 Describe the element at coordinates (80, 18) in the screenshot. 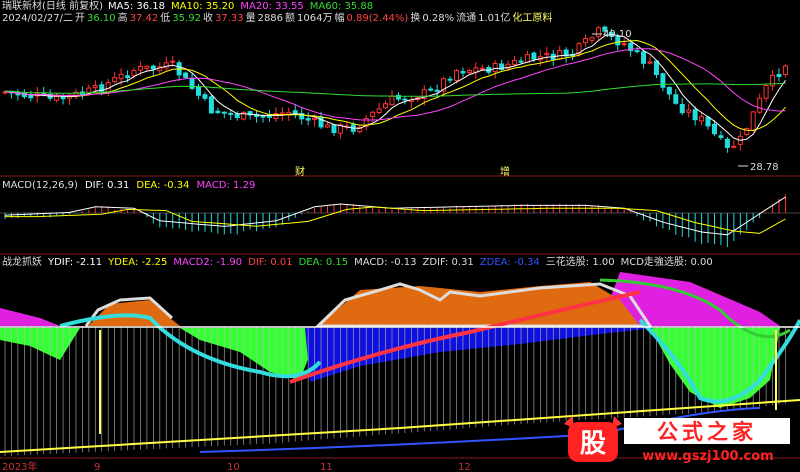

I see `open-label: 开` at that location.